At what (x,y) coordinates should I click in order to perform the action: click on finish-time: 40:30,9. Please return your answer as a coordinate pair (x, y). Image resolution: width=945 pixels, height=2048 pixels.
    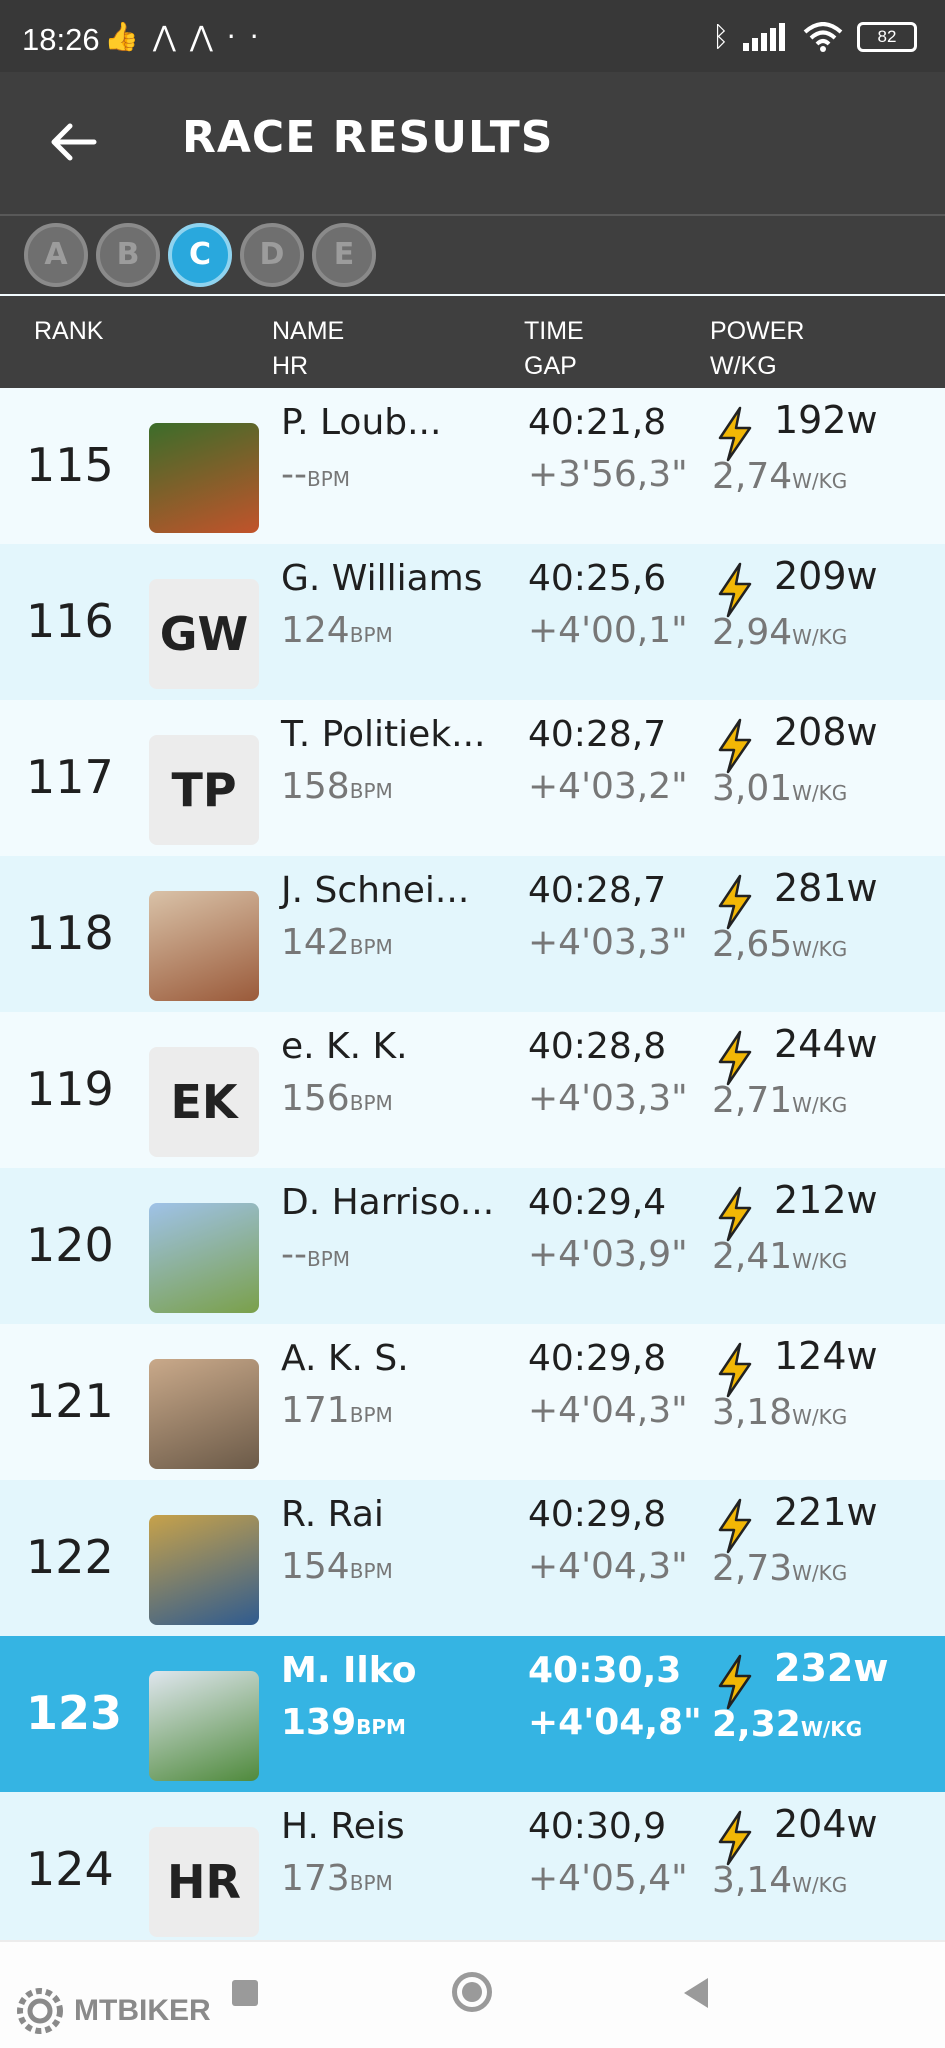
    Looking at the image, I should click on (597, 1826).